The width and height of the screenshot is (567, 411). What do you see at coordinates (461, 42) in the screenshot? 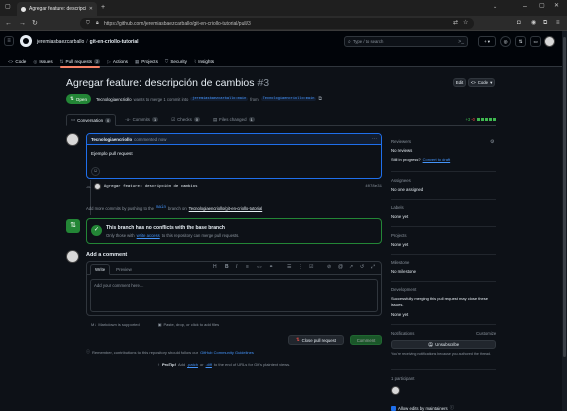
I see `command-palette-icon: >_` at bounding box center [461, 42].